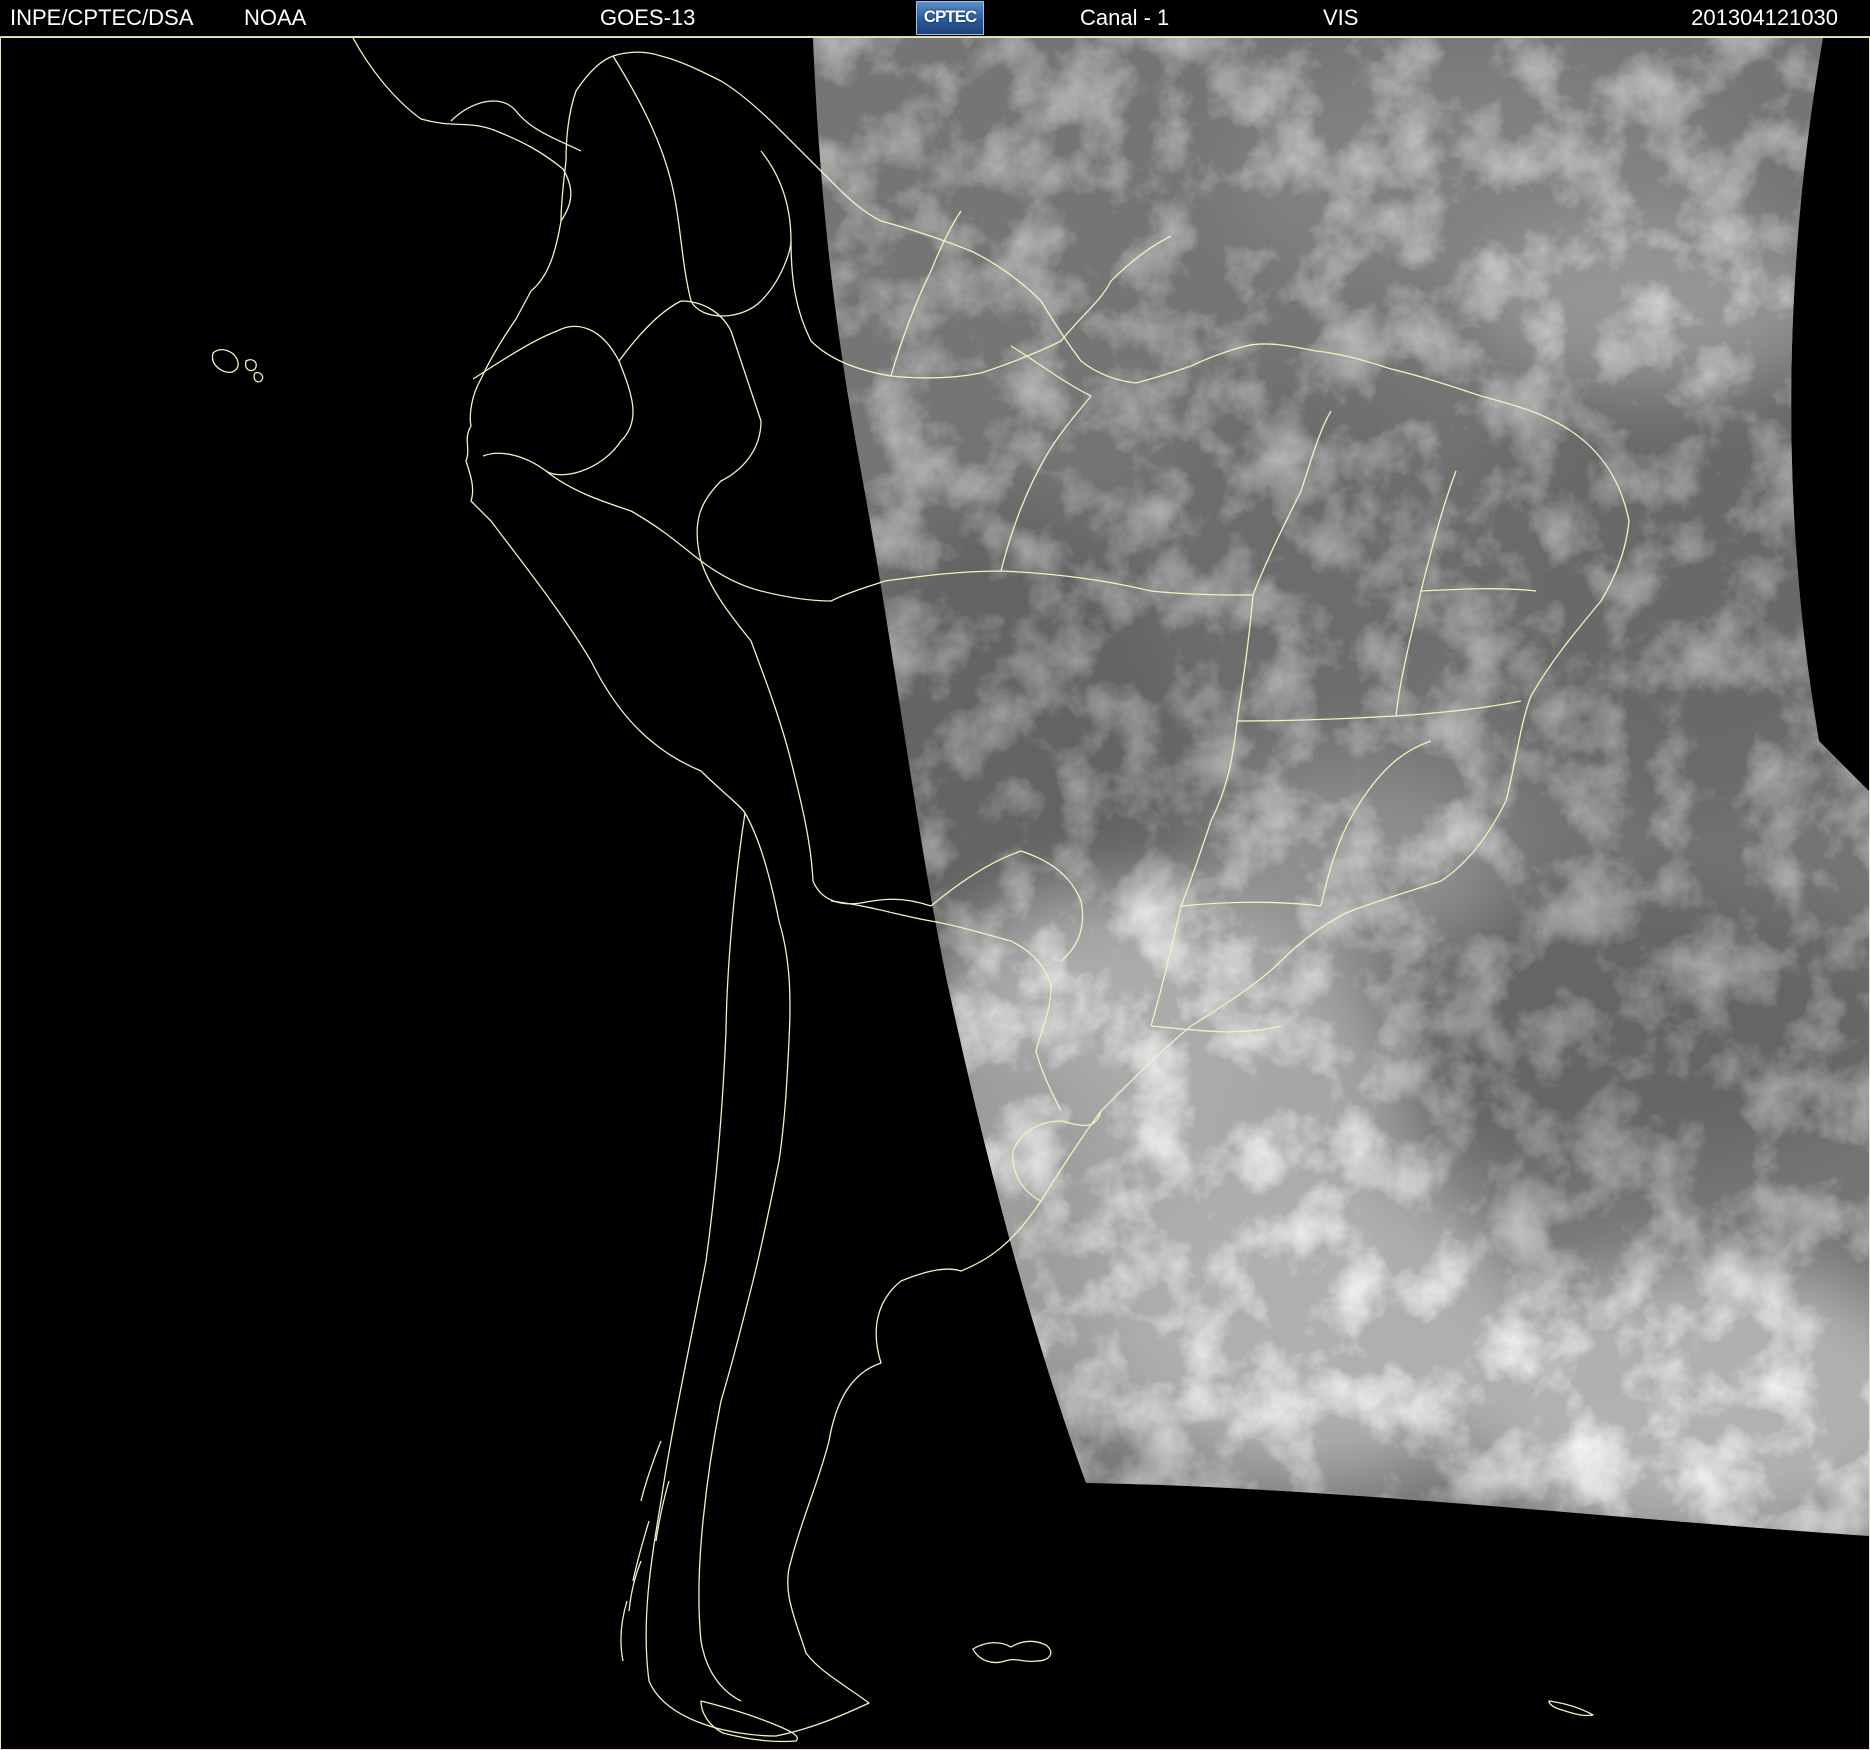 This screenshot has height=1750, width=1870. What do you see at coordinates (744, 1257) in the screenshot?
I see `chile-argentina-border` at bounding box center [744, 1257].